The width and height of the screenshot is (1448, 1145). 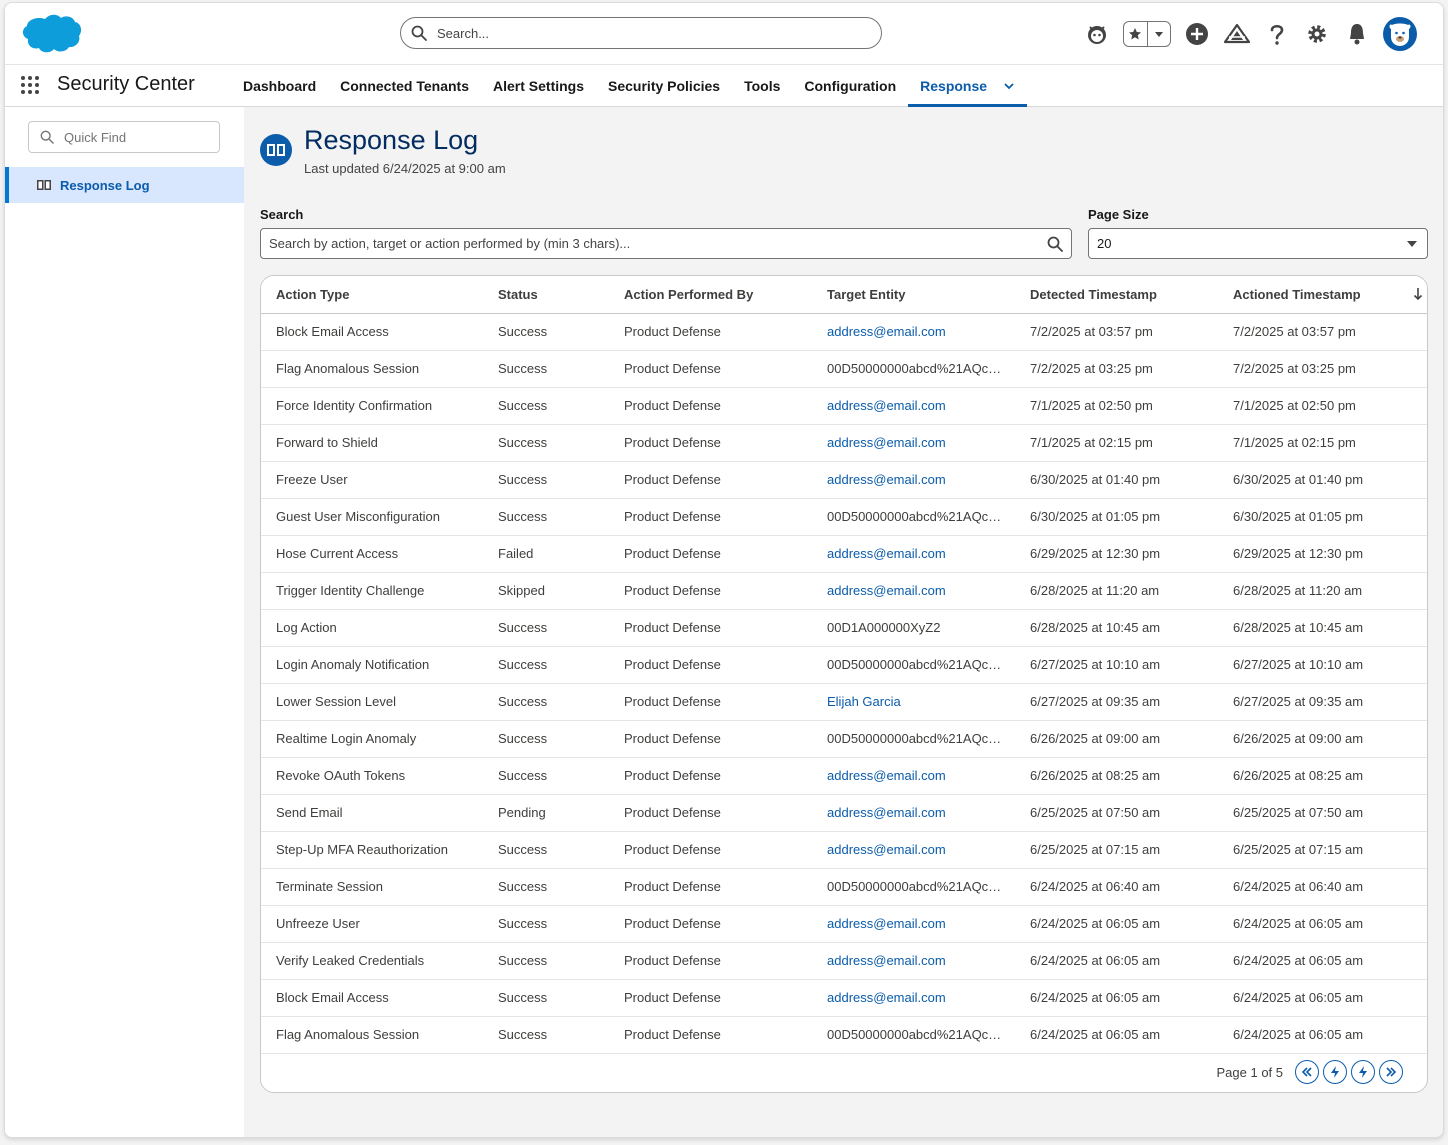 I want to click on column-header-action-type: Action Type, so click(x=372, y=295).